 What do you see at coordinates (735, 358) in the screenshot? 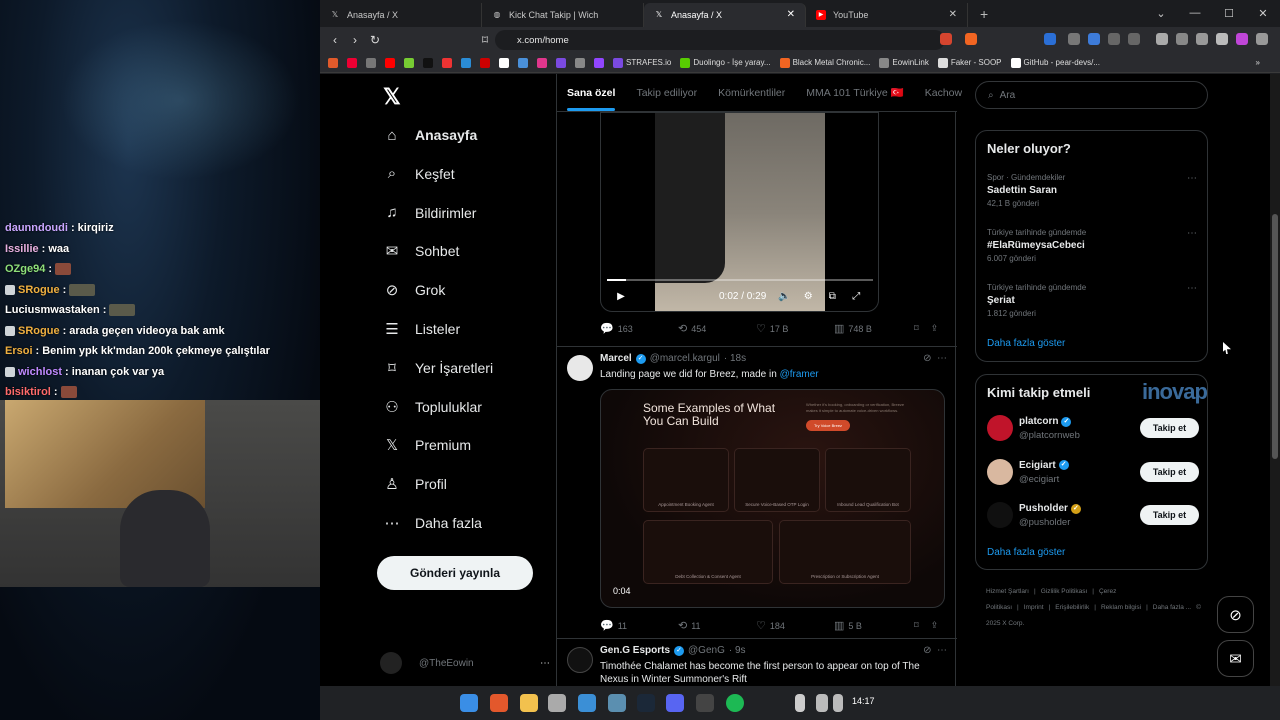
I see `tweet-time: · 18s` at bounding box center [735, 358].